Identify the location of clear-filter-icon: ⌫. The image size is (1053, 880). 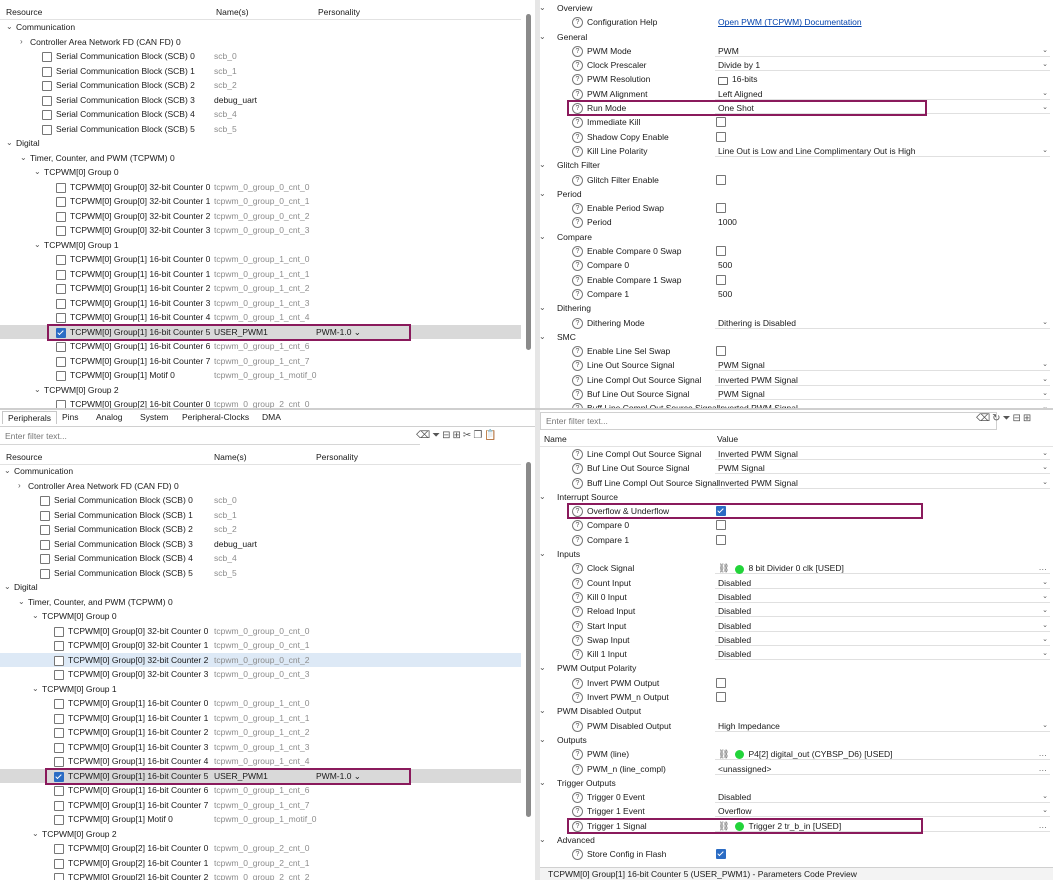
(984, 418).